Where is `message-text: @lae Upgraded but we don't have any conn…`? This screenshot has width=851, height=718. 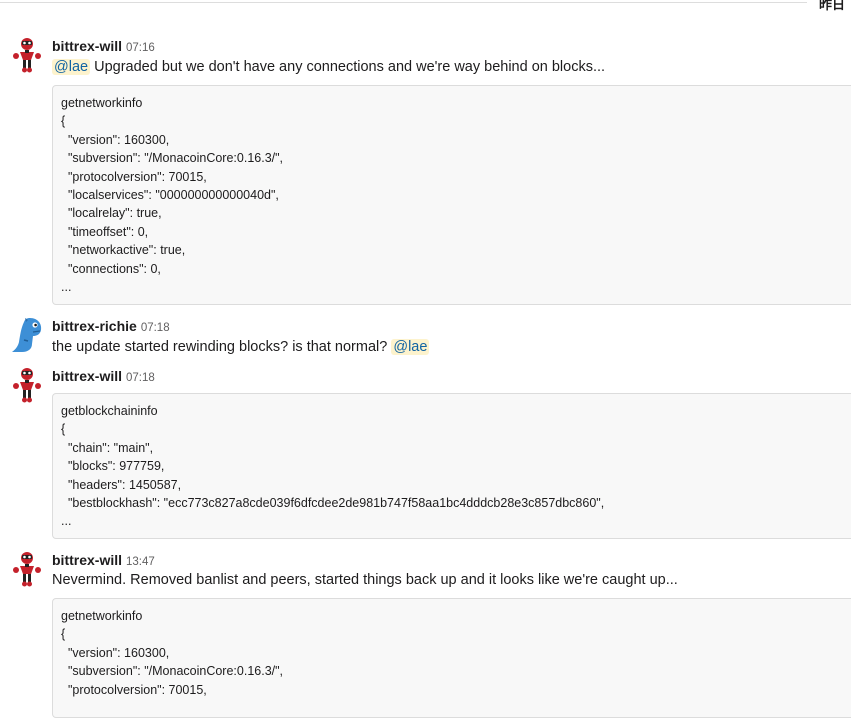 message-text: @lae Upgraded but we don't have any conn… is located at coordinates (328, 67).